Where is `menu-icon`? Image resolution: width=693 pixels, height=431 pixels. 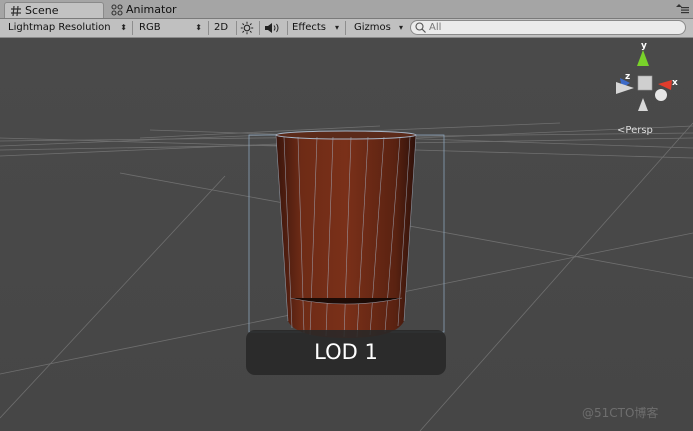 menu-icon is located at coordinates (682, 9).